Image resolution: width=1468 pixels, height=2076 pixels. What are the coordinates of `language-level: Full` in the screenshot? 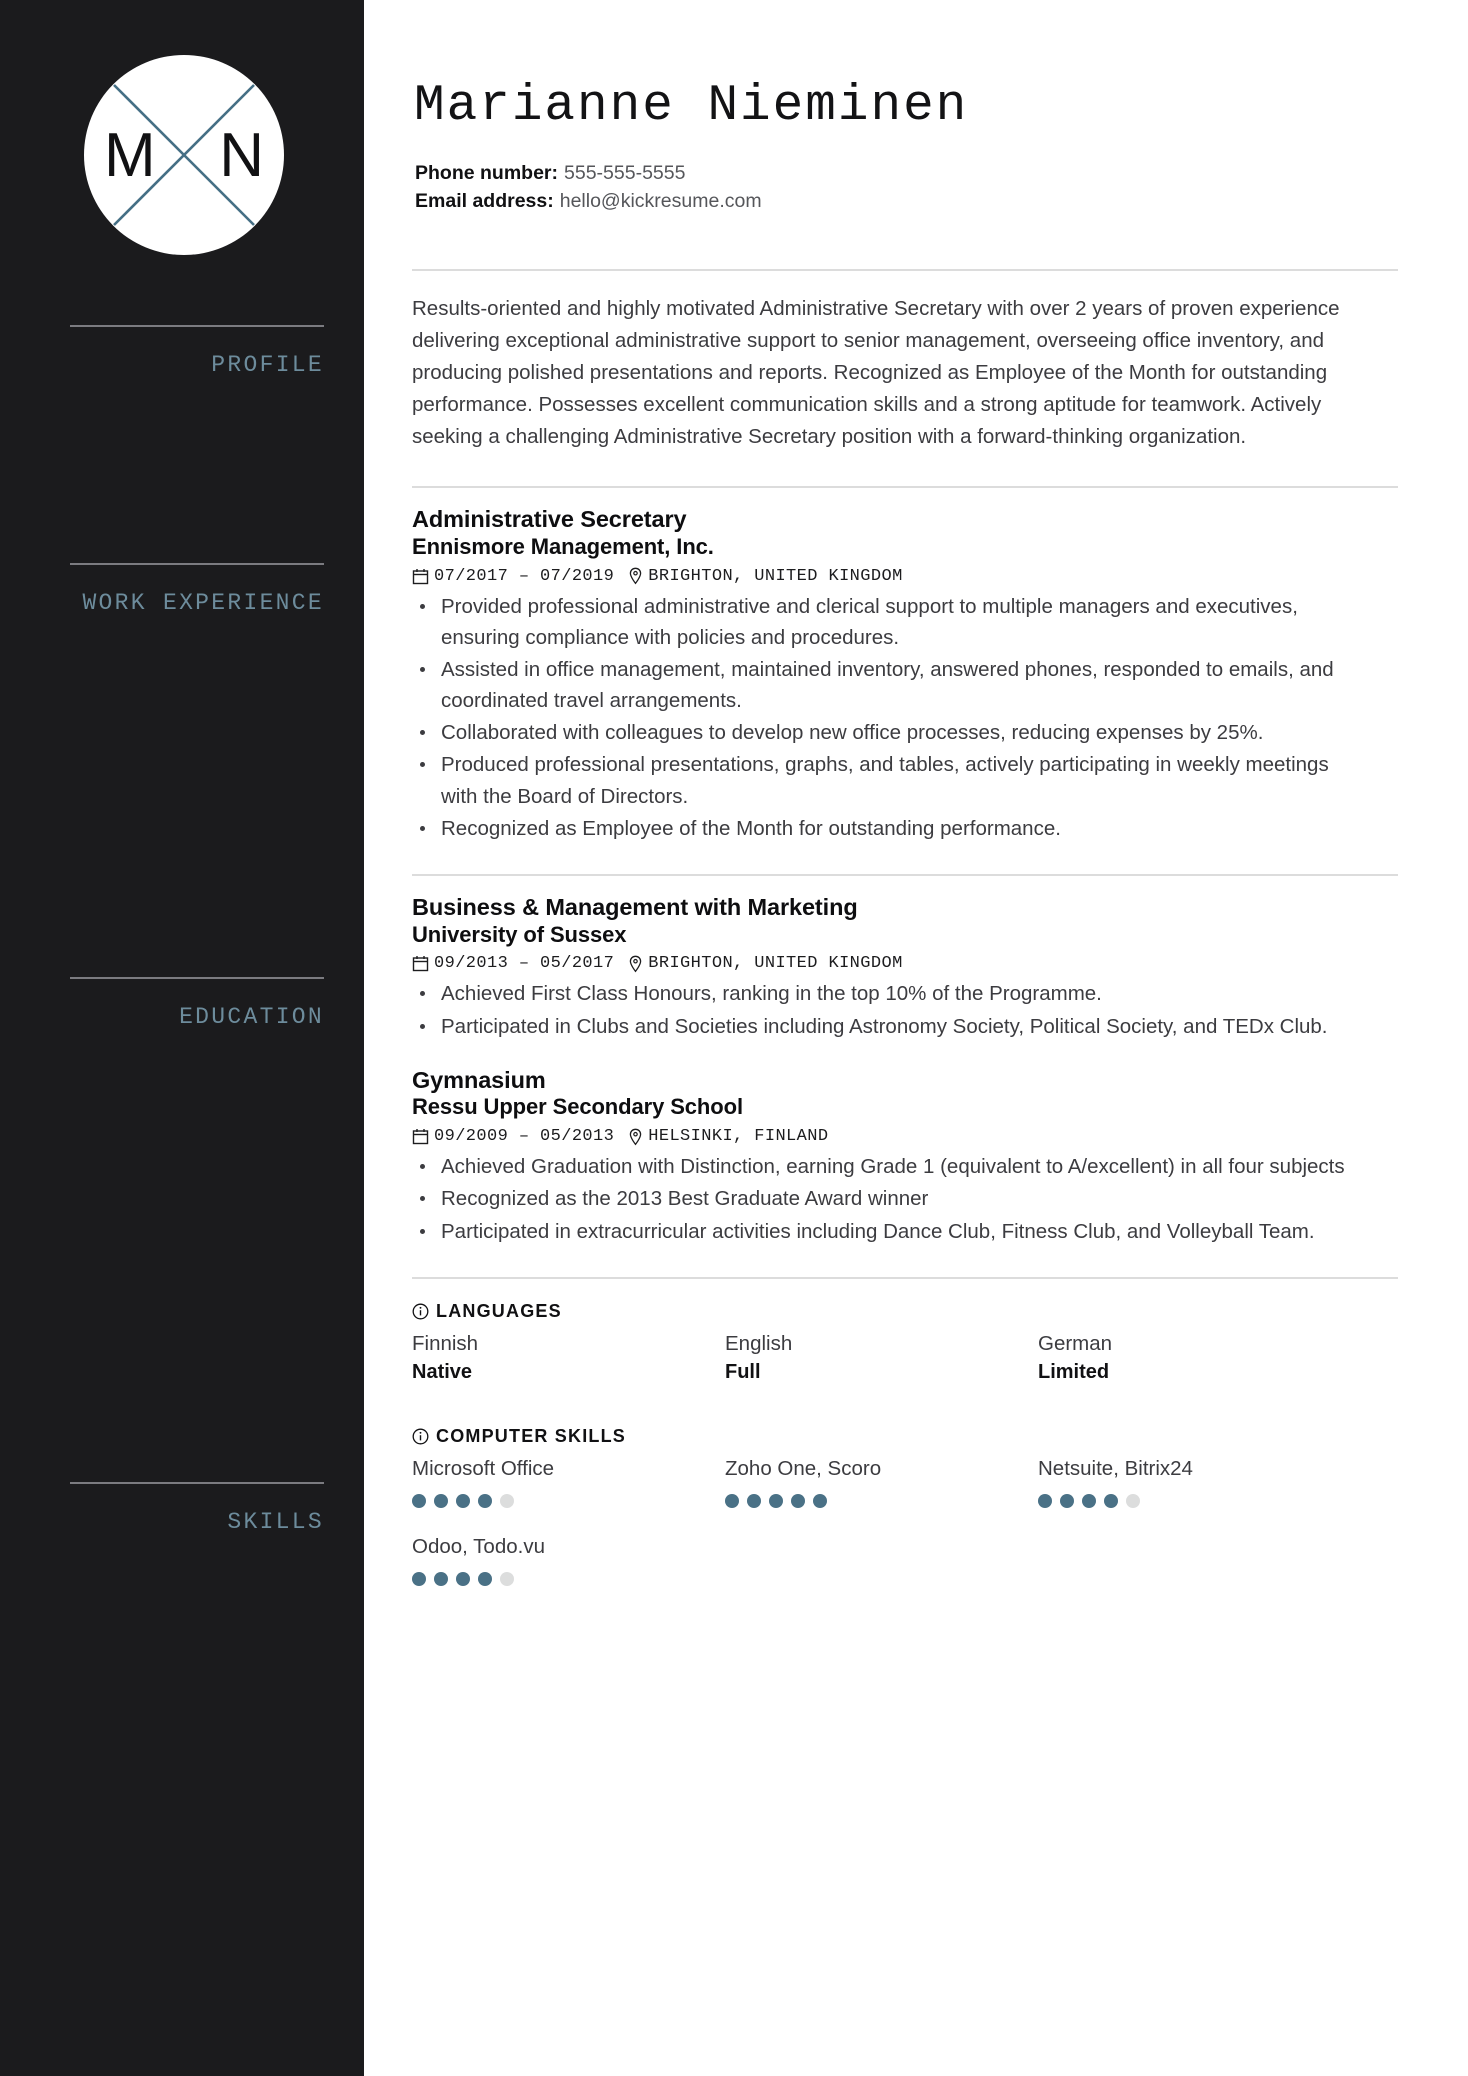 It's located at (743, 1372).